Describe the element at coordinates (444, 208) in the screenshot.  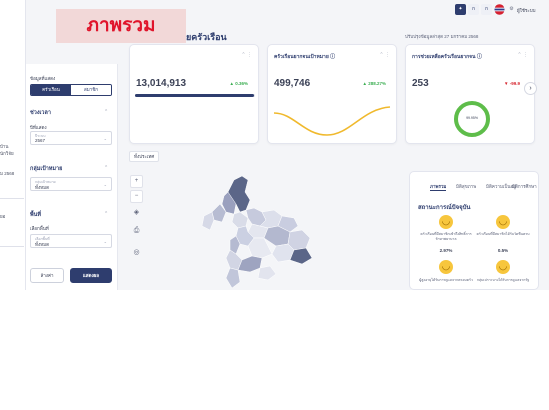
I see `panel-title: สถานะการณ์ปัจจุบัน` at that location.